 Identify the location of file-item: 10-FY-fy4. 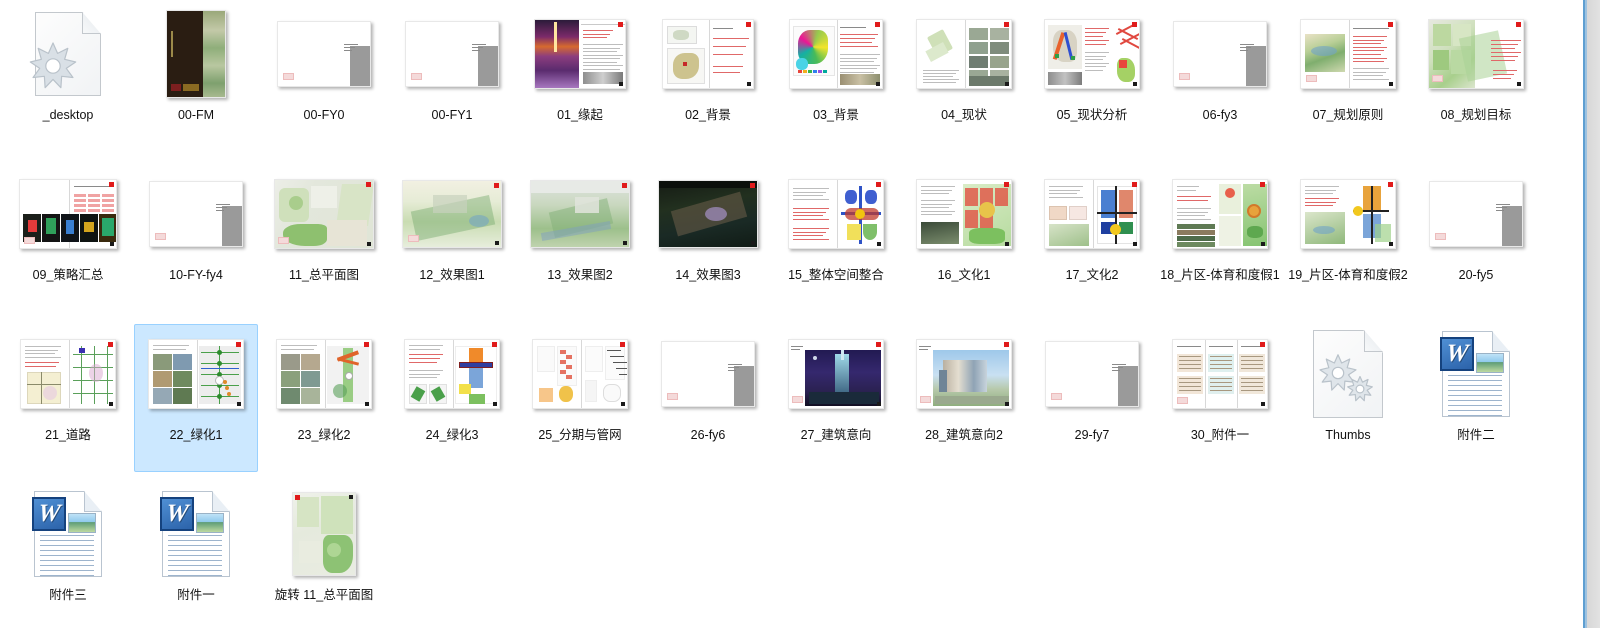
(196, 240).